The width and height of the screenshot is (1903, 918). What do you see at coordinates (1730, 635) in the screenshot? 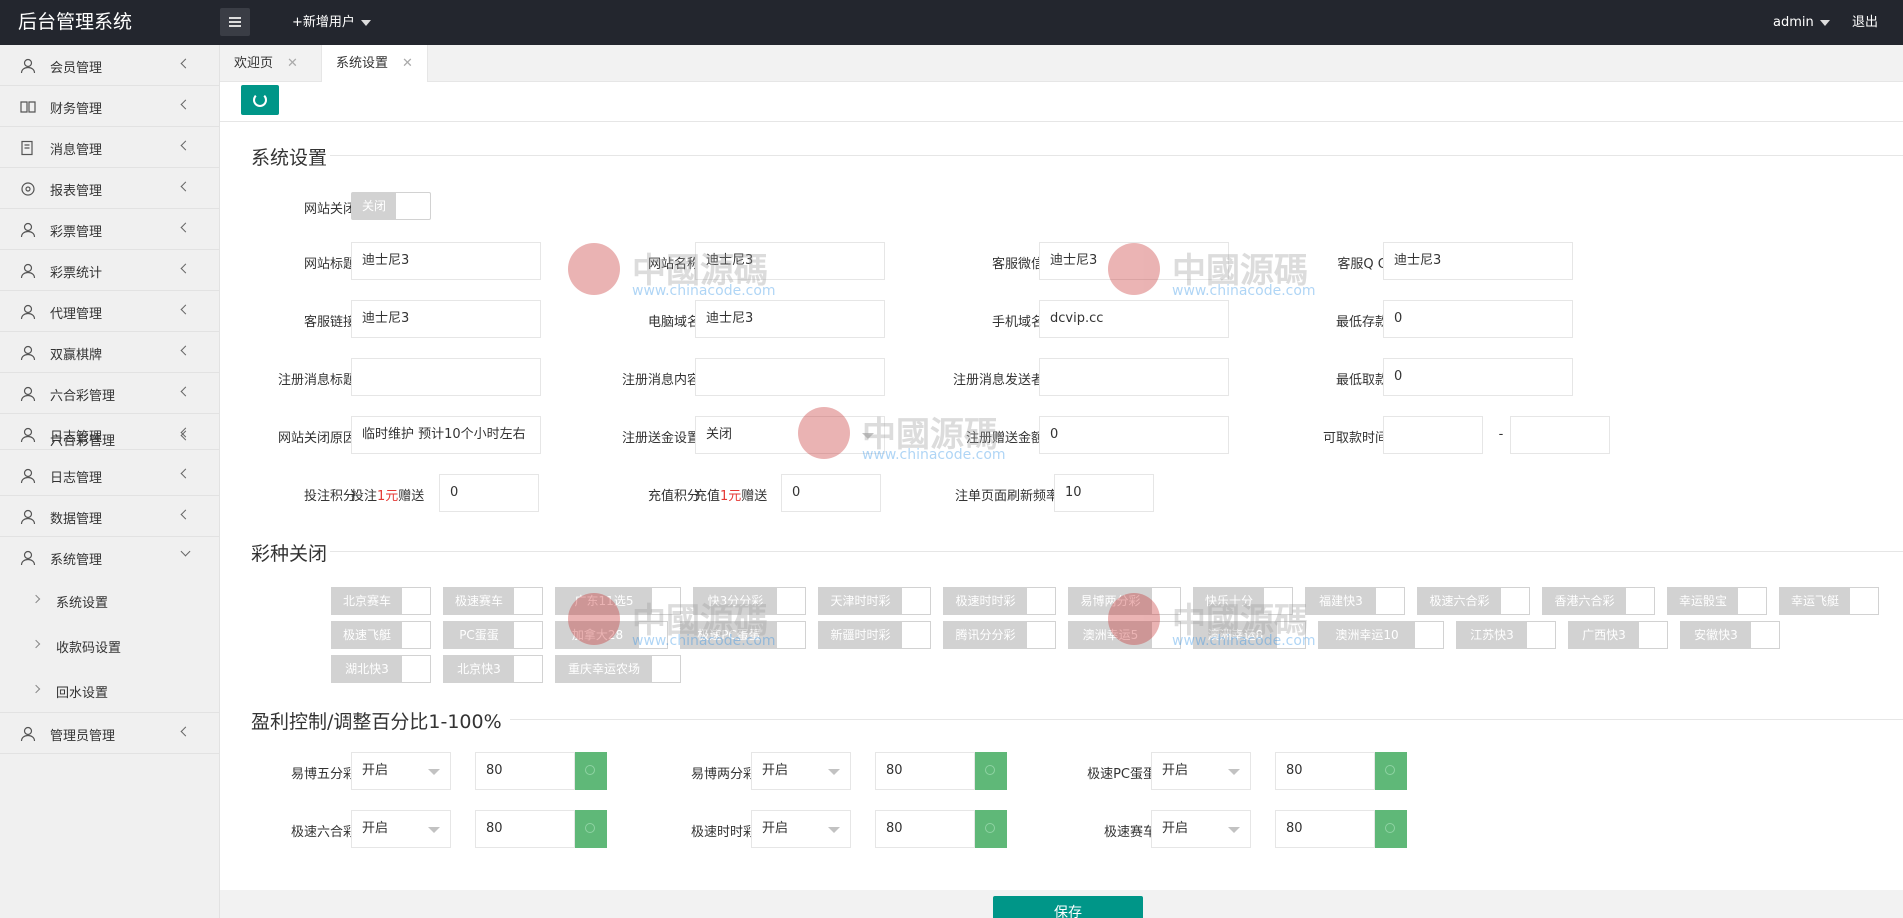
I see `lottery-toggle: 安徽快3` at bounding box center [1730, 635].